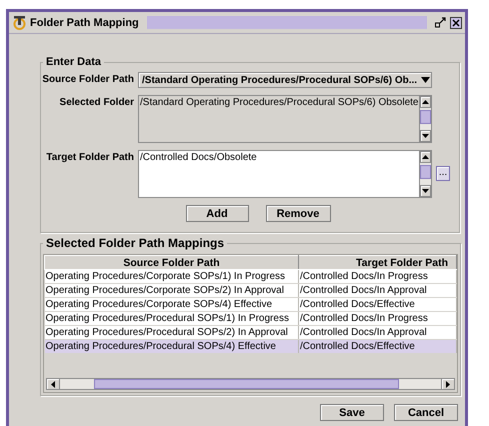 This screenshot has height=426, width=489. What do you see at coordinates (96, 102) in the screenshot?
I see `field-label: Selected Folder` at bounding box center [96, 102].